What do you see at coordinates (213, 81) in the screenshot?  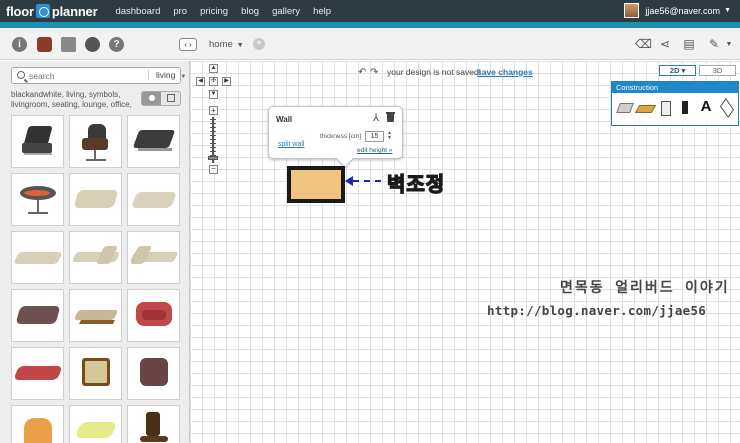 I see `pan-center-icon: ✣` at bounding box center [213, 81].